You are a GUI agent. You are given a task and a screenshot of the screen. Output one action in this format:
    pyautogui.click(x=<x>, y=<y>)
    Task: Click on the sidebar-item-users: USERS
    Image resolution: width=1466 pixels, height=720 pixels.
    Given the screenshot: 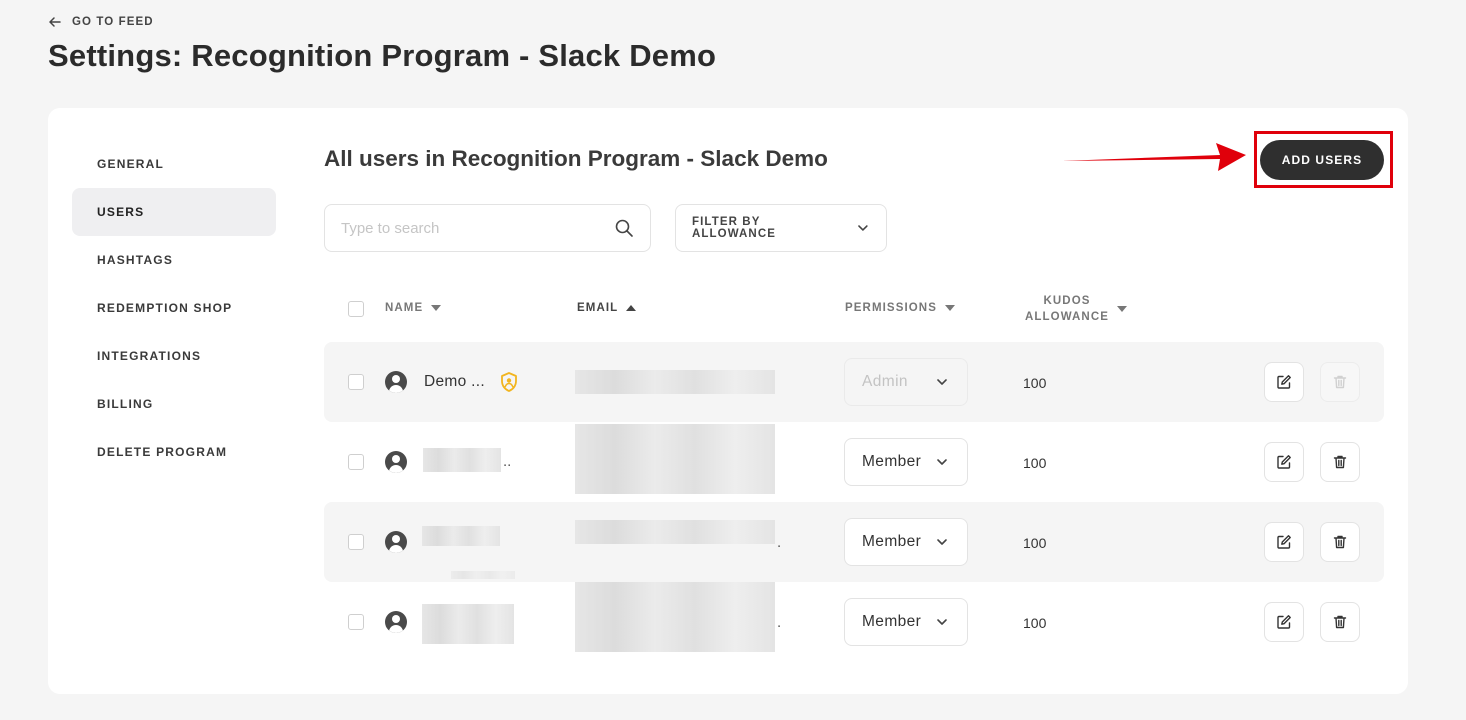 What is the action you would take?
    pyautogui.click(x=174, y=212)
    